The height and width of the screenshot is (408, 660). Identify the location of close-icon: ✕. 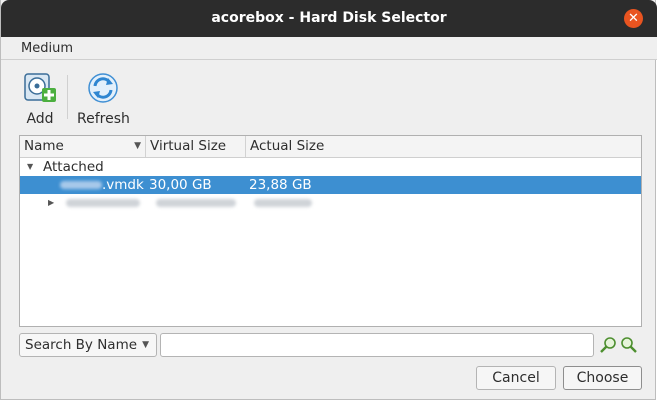
(633, 18).